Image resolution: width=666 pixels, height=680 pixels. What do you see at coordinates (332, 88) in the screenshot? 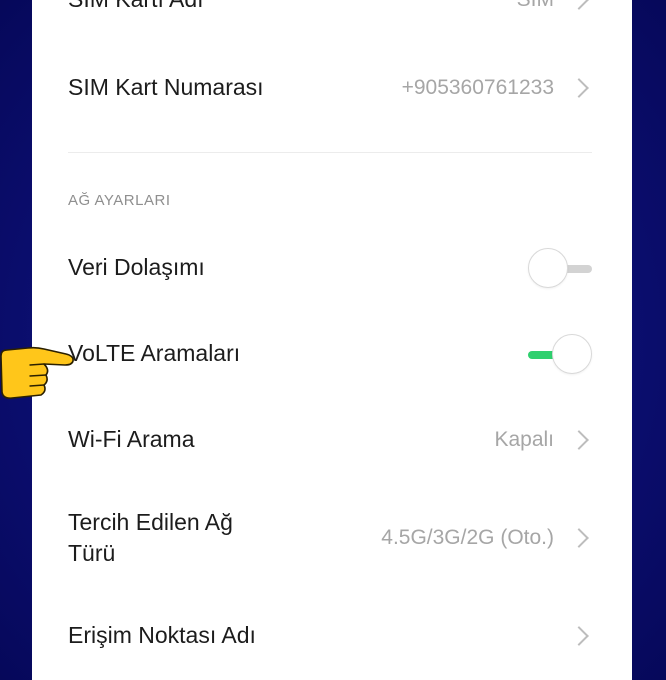
I see `sim-card-number-row: SIM Kart Numarası +905360761233` at bounding box center [332, 88].